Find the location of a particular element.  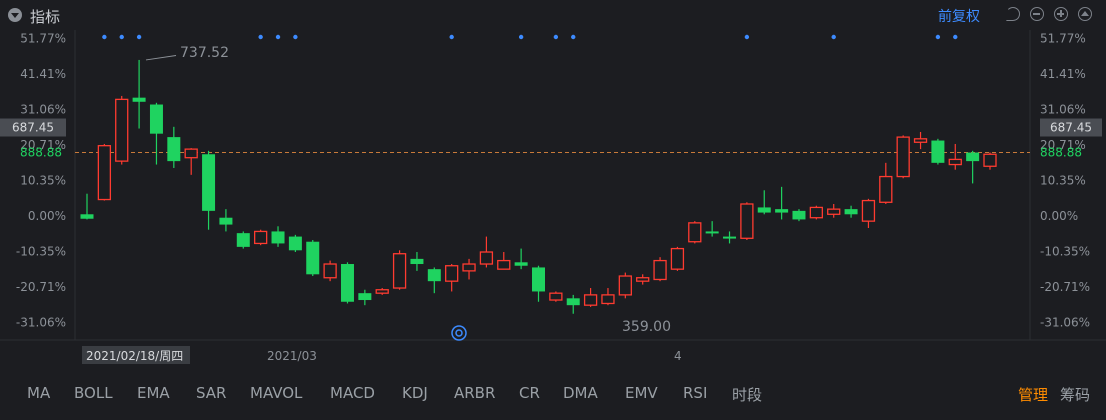

locate-target-icon is located at coordinates (459, 333).